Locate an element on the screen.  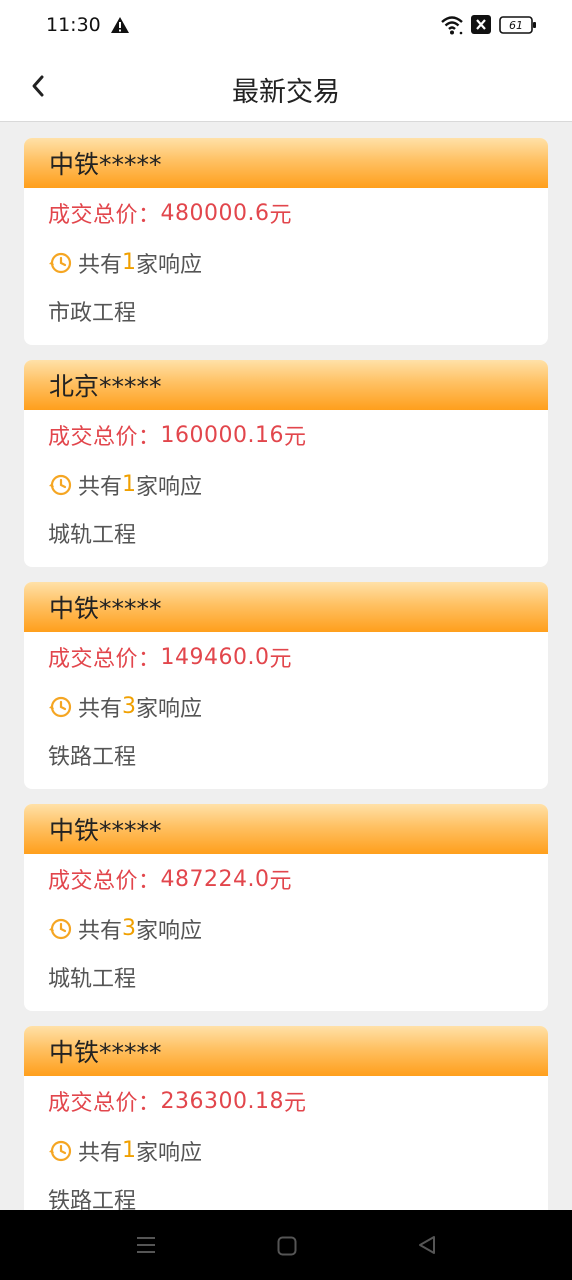
price-value: 236300.18 is located at coordinates (222, 1101).